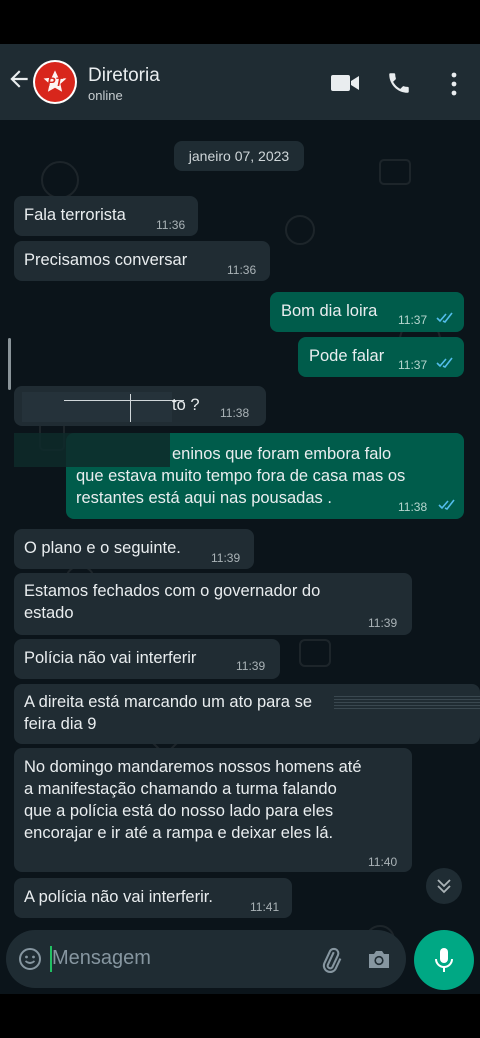 This screenshot has height=1038, width=480. What do you see at coordinates (331, 960) in the screenshot?
I see `paperclip-icon` at bounding box center [331, 960].